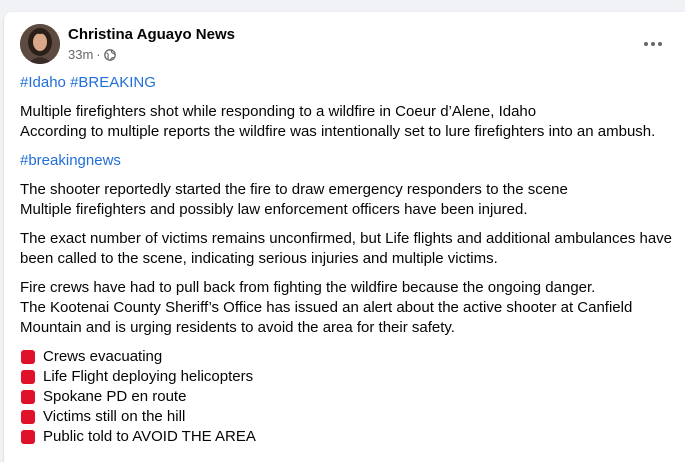 The image size is (685, 462). I want to click on post-meta: 33m ·, so click(92, 54).